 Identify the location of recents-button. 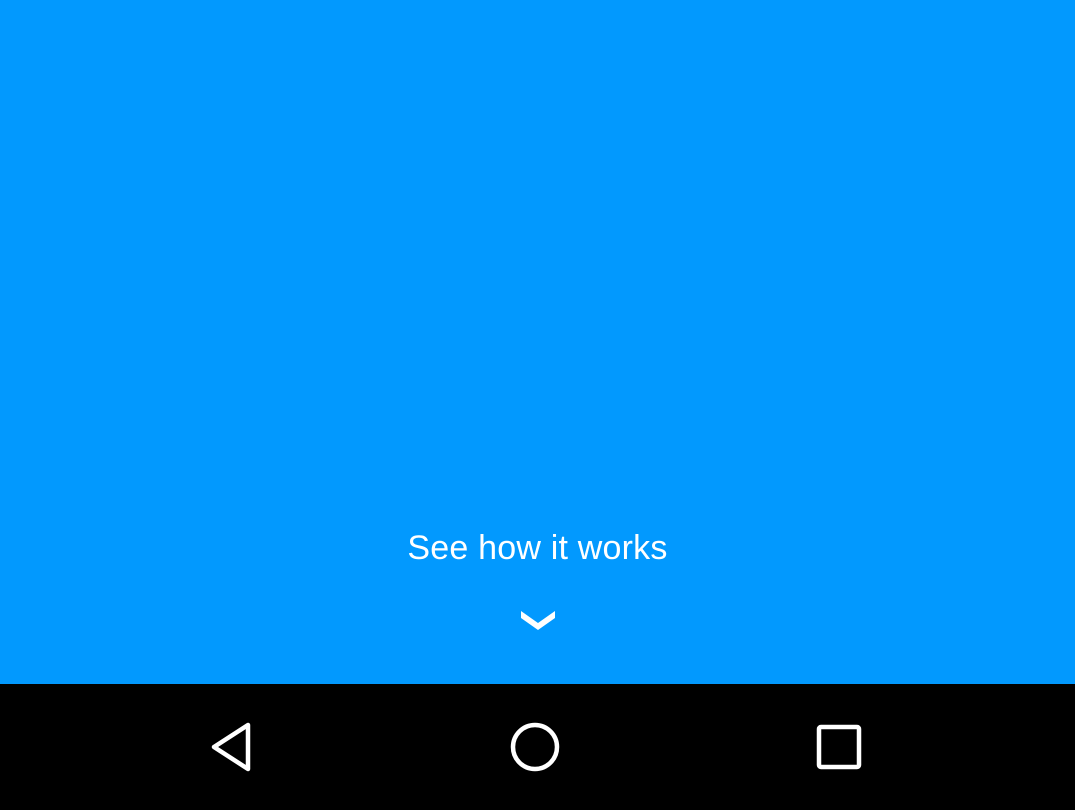
(839, 747).